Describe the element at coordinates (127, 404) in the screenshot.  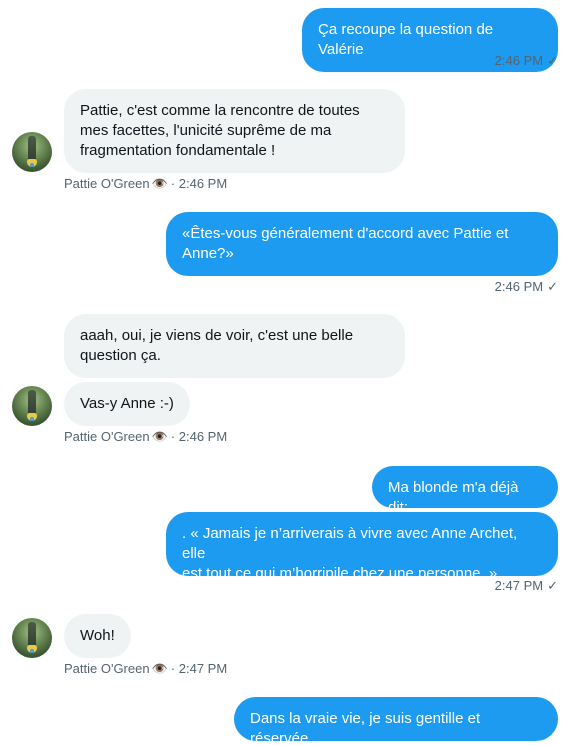
I see `message-bubble-incoming: Vas-y Anne :-)` at that location.